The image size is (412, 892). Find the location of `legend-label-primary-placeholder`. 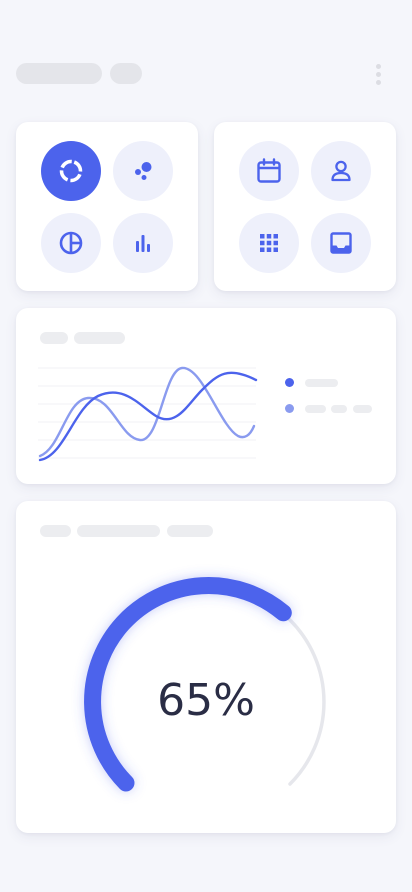

legend-label-primary-placeholder is located at coordinates (321, 383).